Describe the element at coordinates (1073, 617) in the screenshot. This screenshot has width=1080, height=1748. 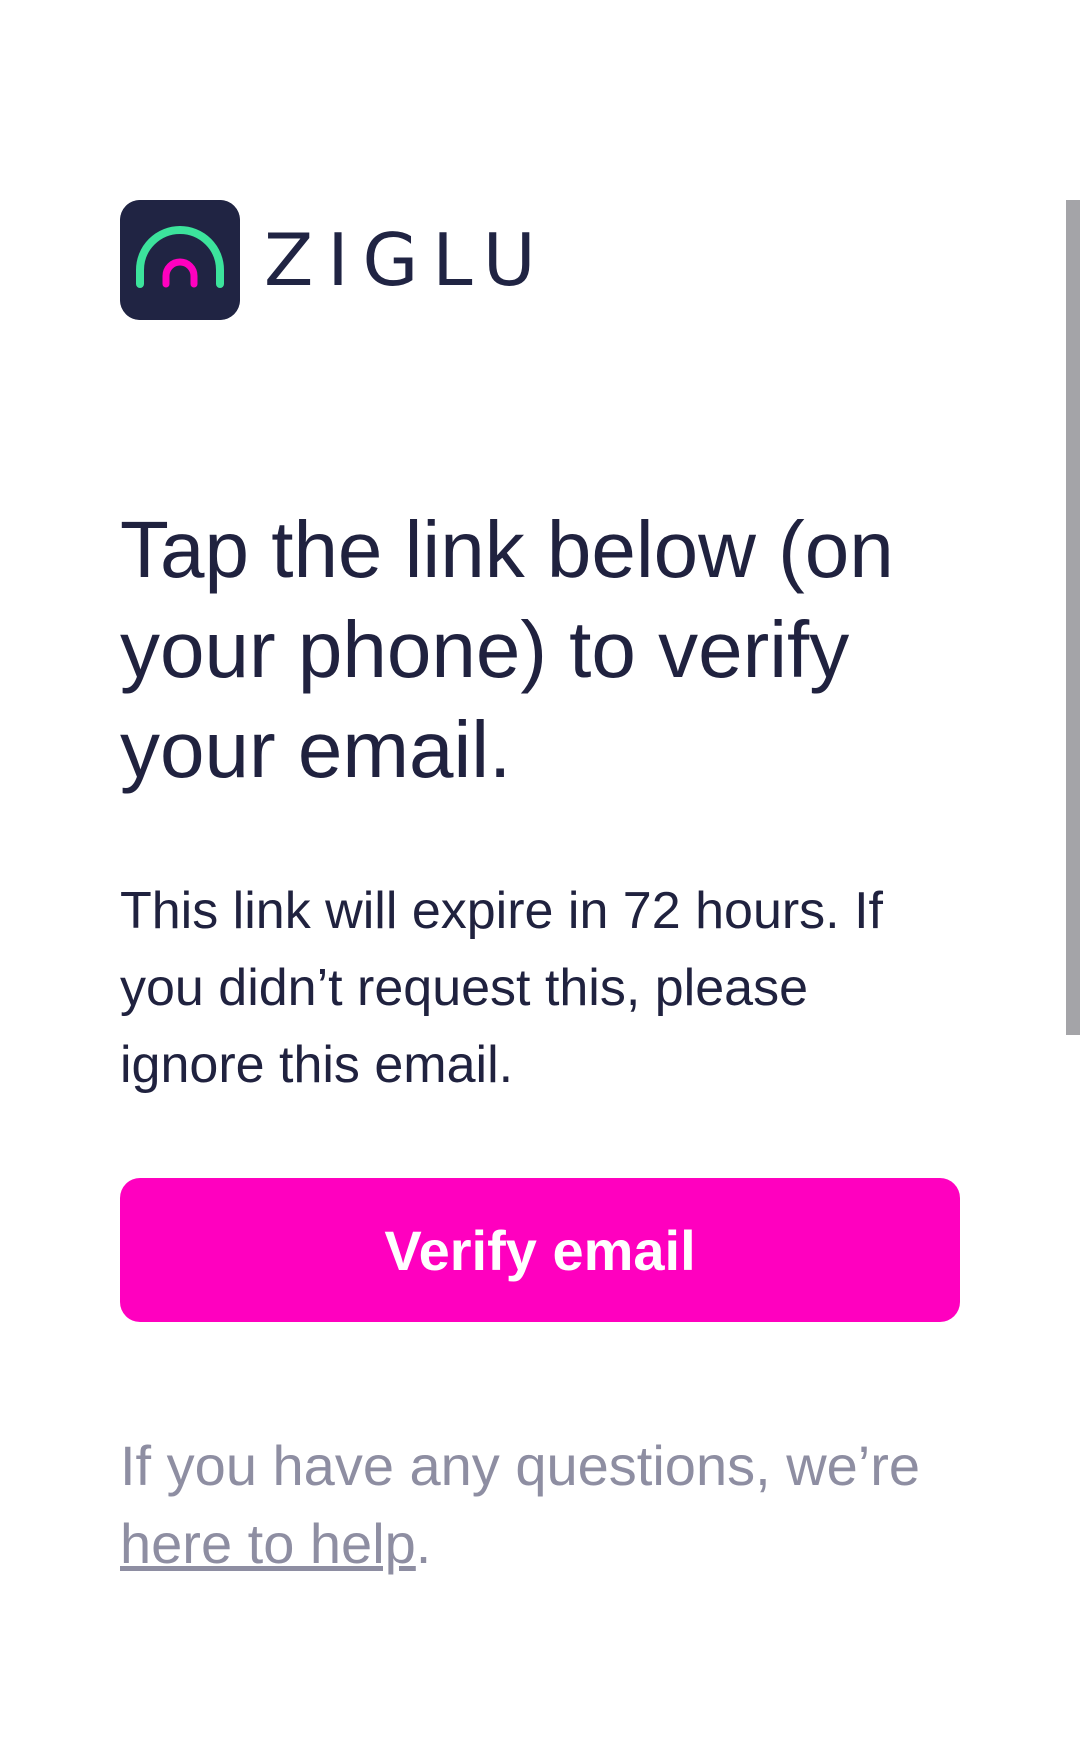
I see `scrollbar` at that location.